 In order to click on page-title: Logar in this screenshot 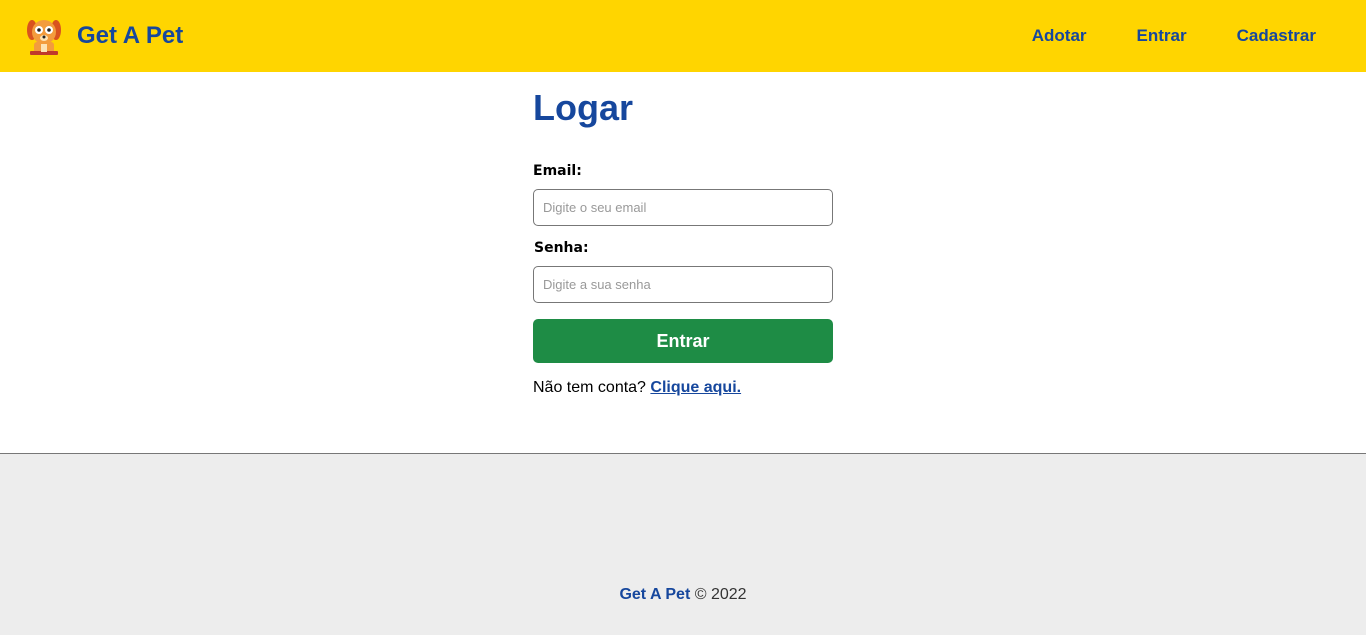, I will do `click(583, 107)`.